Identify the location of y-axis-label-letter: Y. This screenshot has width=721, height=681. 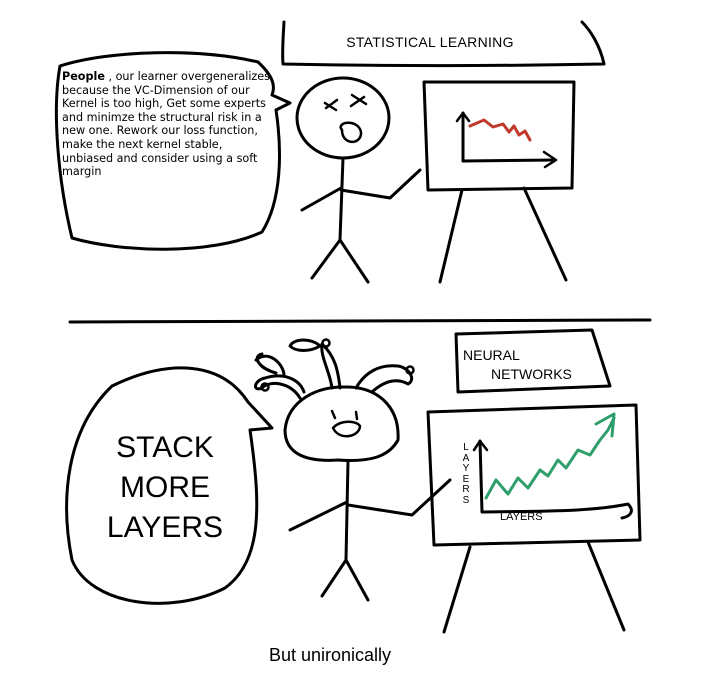
(466, 468).